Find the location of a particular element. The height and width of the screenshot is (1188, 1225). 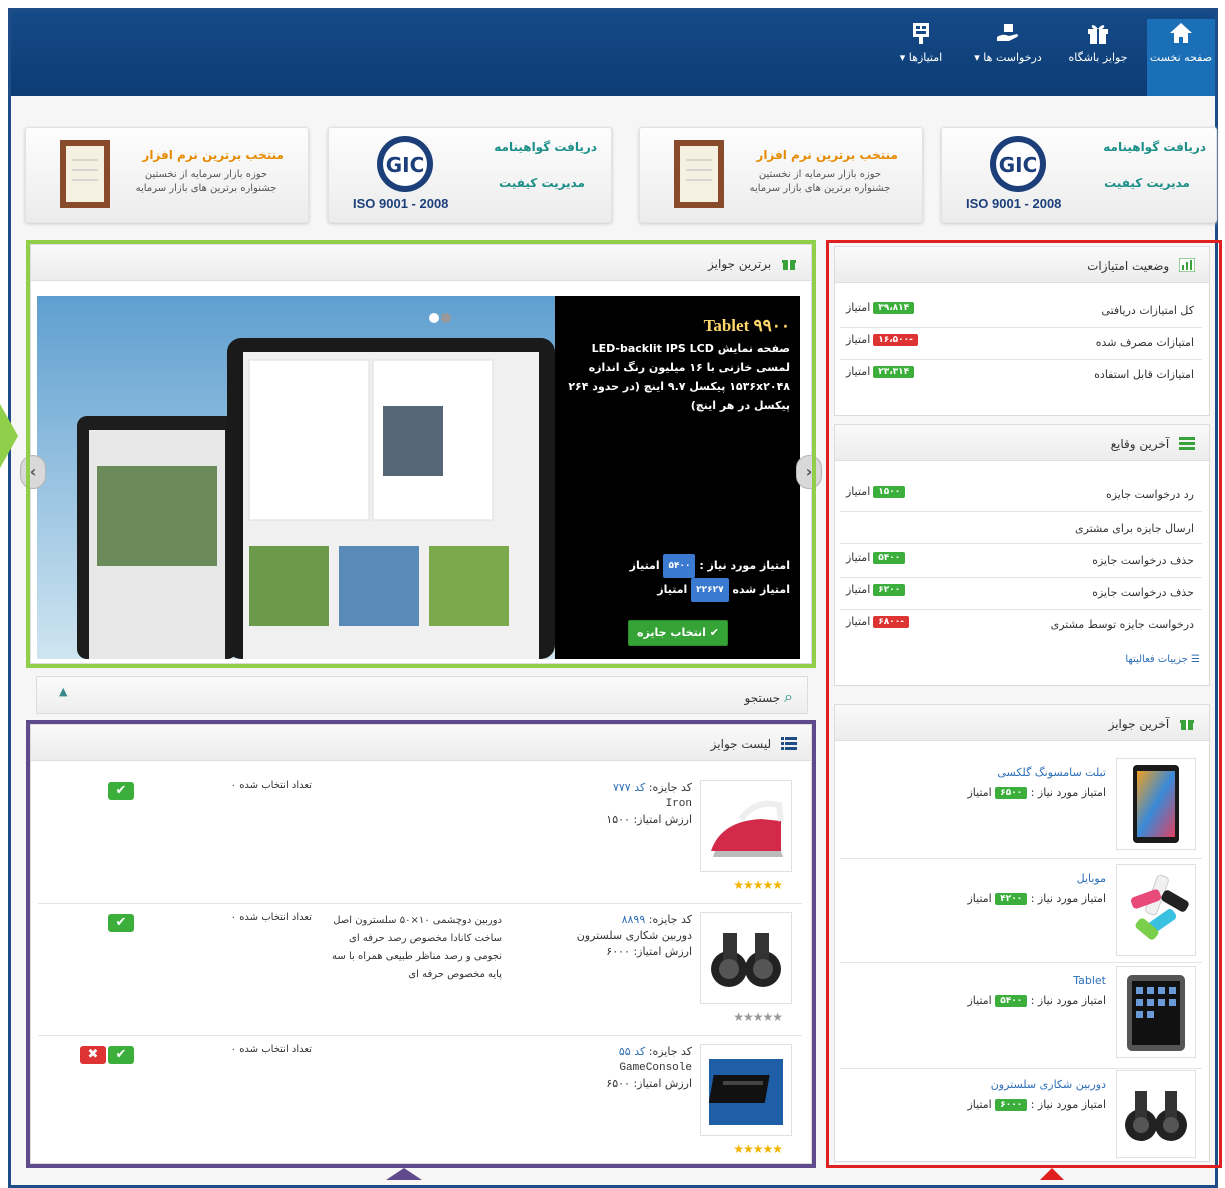

search-label: جستجو is located at coordinates (762, 698).